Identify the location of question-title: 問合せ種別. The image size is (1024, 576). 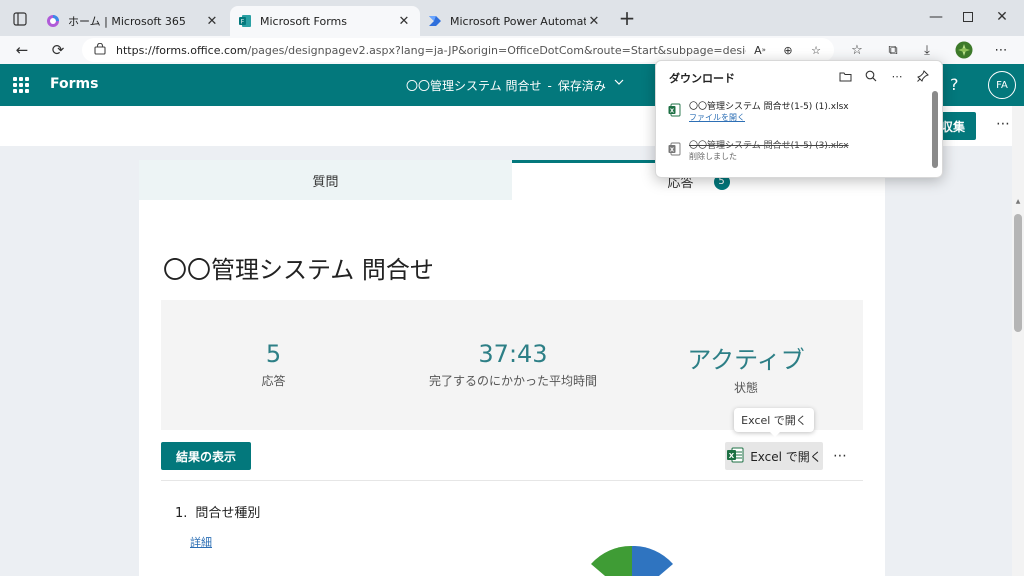
(228, 513).